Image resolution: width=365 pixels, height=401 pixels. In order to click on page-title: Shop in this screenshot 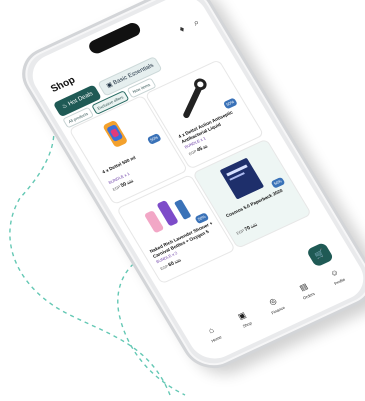, I will do `click(63, 84)`.